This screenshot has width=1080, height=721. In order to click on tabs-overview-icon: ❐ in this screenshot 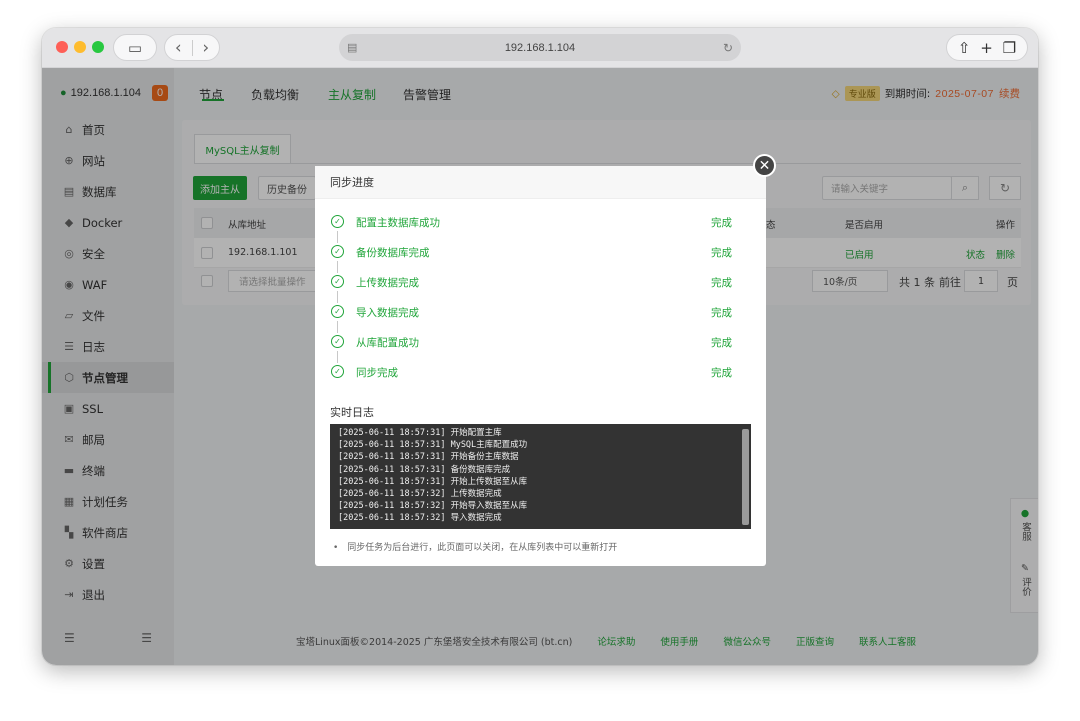, I will do `click(1009, 48)`.